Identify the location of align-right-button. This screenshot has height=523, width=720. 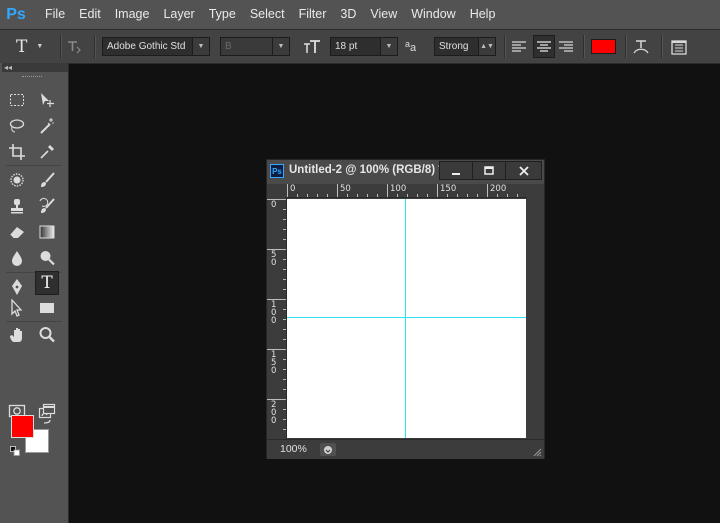
(568, 46).